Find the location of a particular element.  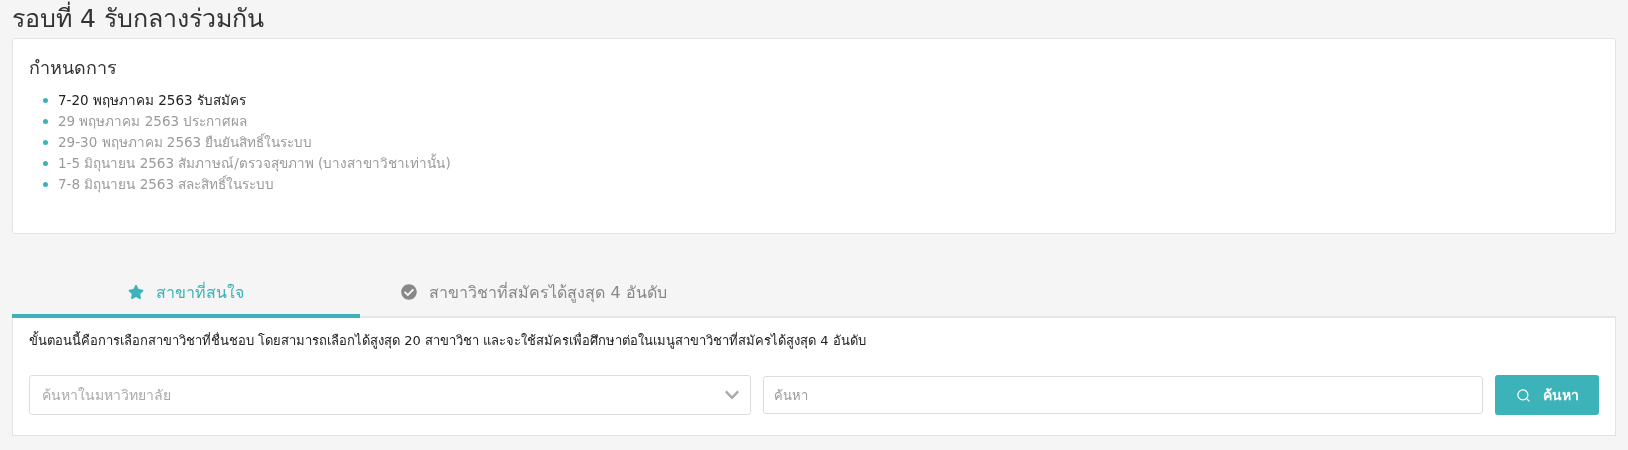

search-button: ค้นหา is located at coordinates (1547, 395).